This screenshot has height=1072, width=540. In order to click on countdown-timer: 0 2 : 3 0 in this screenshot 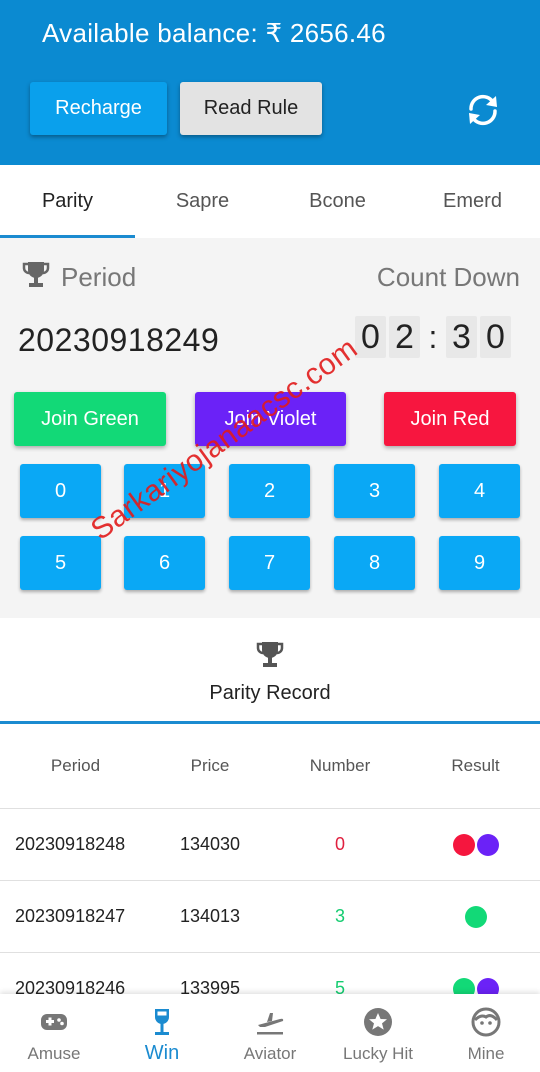, I will do `click(434, 337)`.